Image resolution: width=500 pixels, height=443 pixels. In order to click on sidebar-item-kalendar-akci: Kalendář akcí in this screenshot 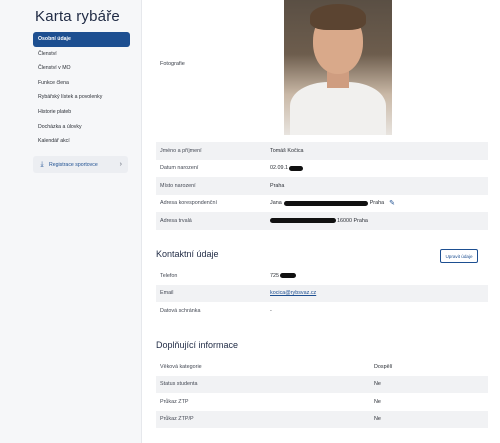, I will do `click(81, 141)`.